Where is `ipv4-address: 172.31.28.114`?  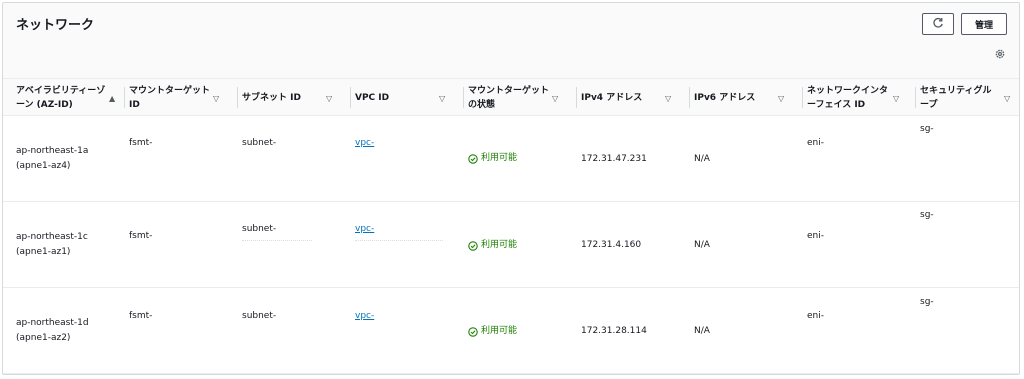
ipv4-address: 172.31.28.114 is located at coordinates (614, 331).